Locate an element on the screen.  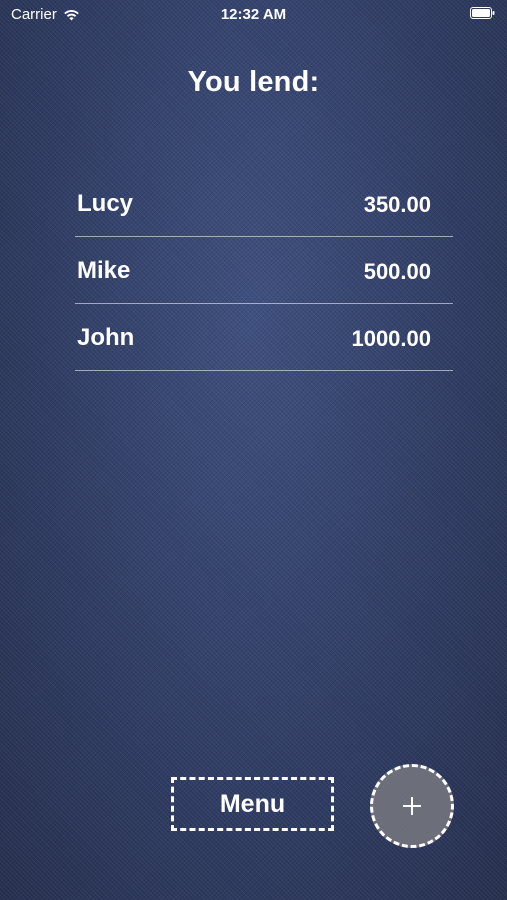
row-amount: 1000.00 is located at coordinates (391, 338).